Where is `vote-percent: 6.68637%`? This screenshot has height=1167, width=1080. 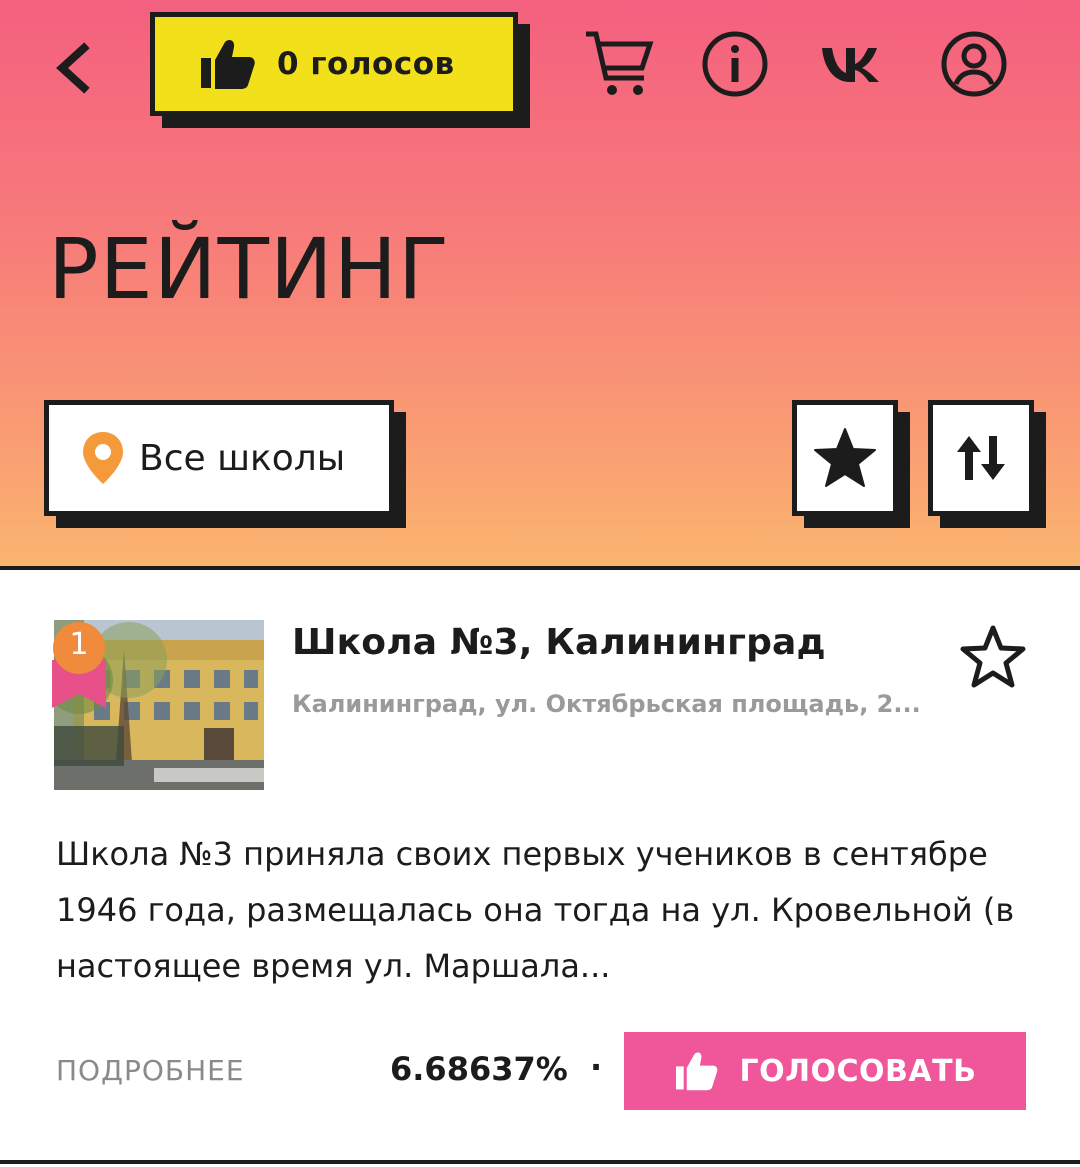
vote-percent: 6.68637% is located at coordinates (479, 1069).